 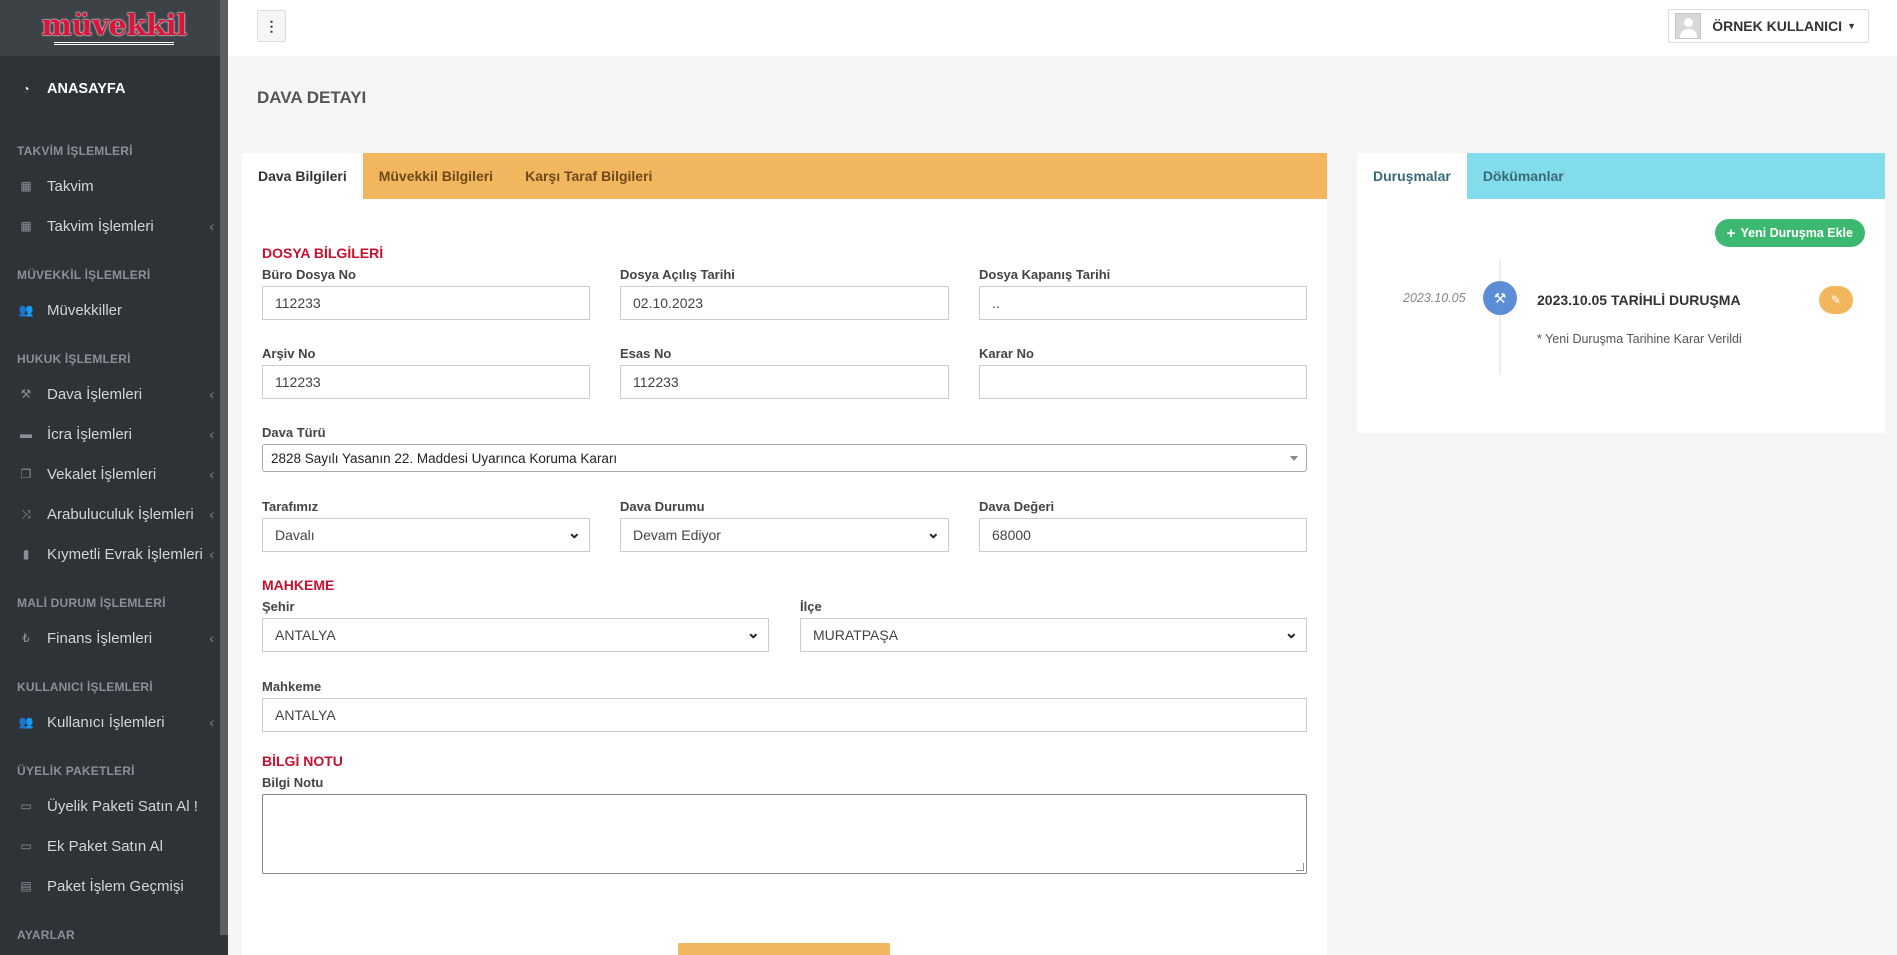 What do you see at coordinates (1768, 26) in the screenshot?
I see `user-menu-button: ÖRNEK KULLANICI ▼` at bounding box center [1768, 26].